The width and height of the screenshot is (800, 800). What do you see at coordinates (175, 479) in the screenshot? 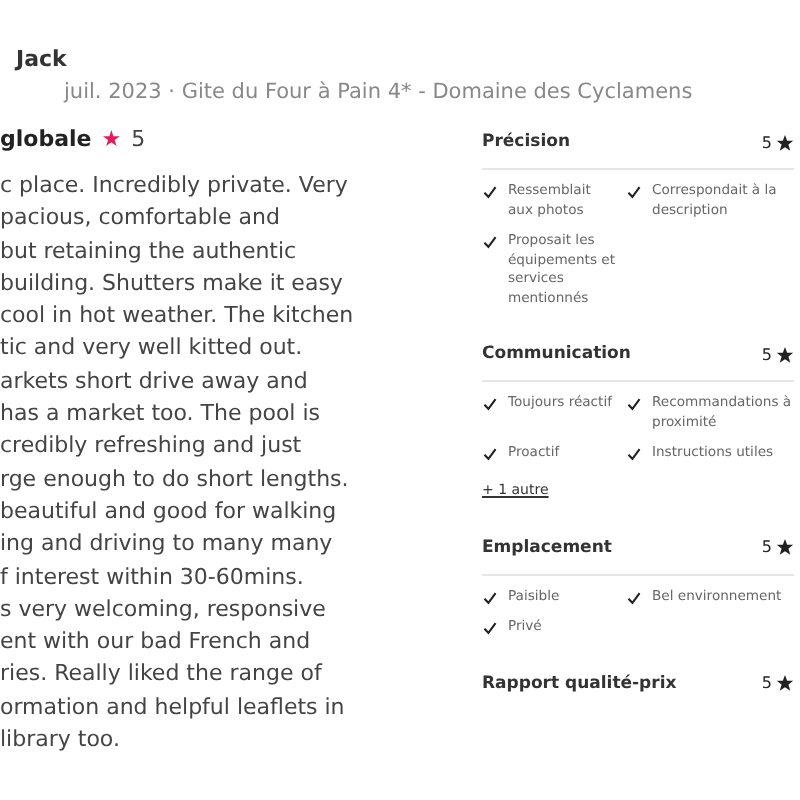
I see `review-text-line: rge enough to do short lengths.` at bounding box center [175, 479].